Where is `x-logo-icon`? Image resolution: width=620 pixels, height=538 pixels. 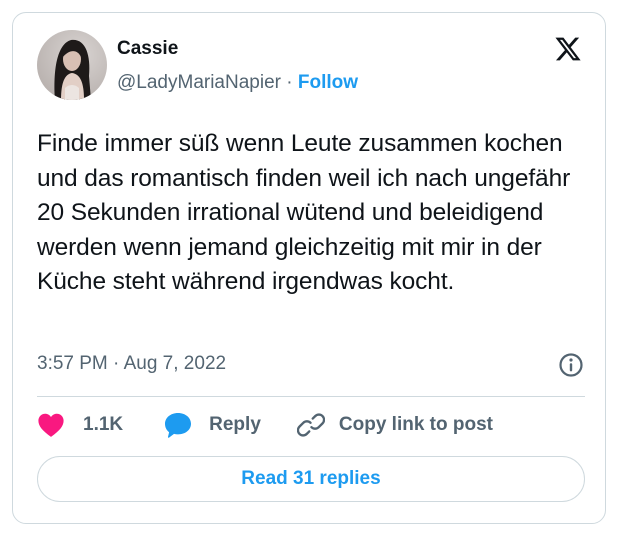
x-logo-icon is located at coordinates (568, 49).